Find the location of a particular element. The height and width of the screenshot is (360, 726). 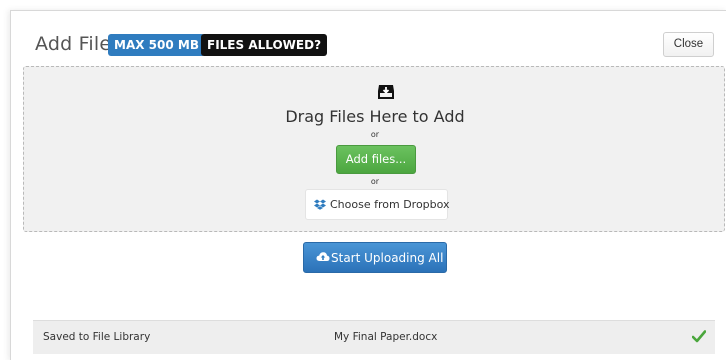

files-allowed-badge: FILES ALLOWED? is located at coordinates (264, 45).